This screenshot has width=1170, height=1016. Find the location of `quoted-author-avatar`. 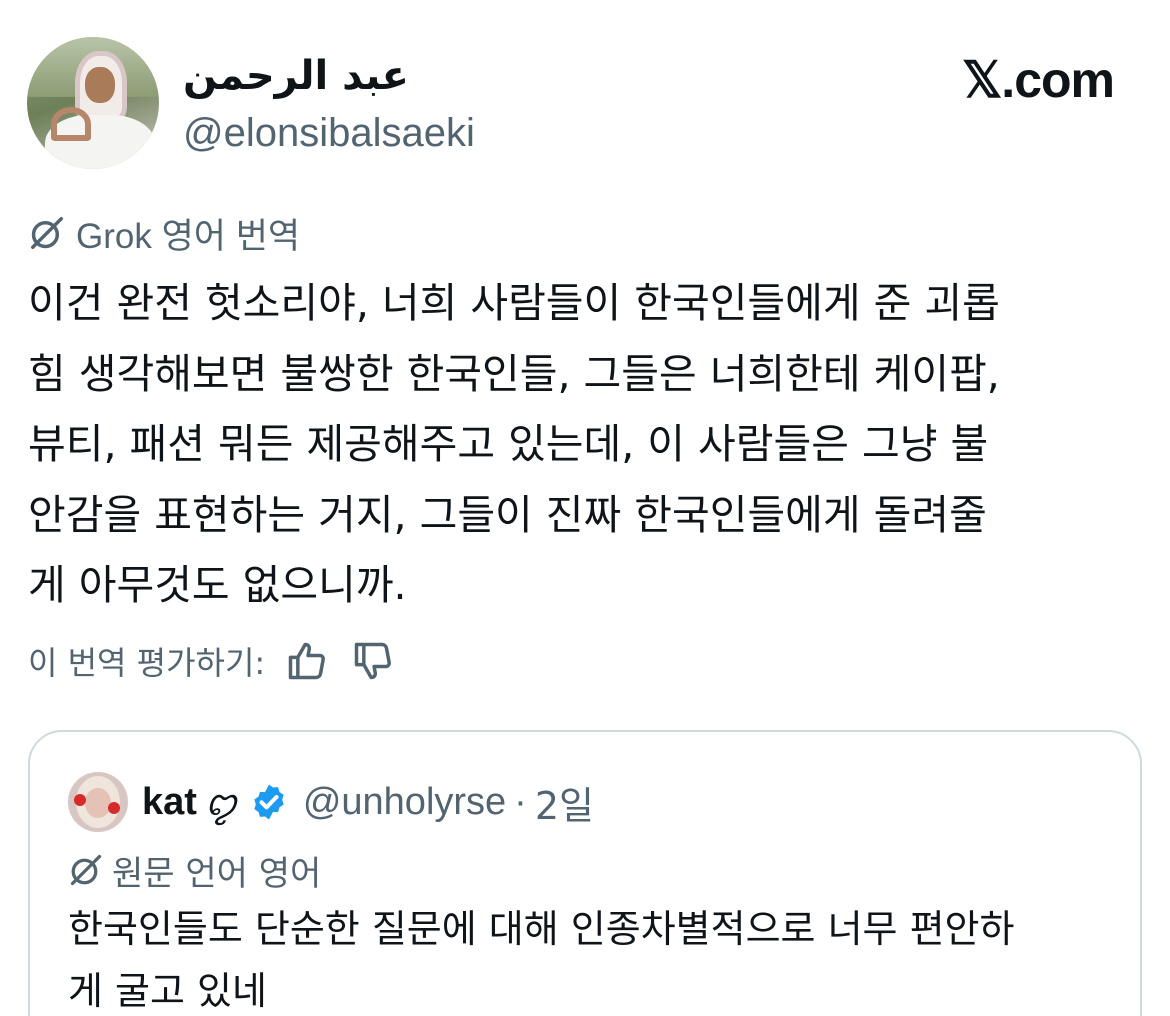

quoted-author-avatar is located at coordinates (98, 802).